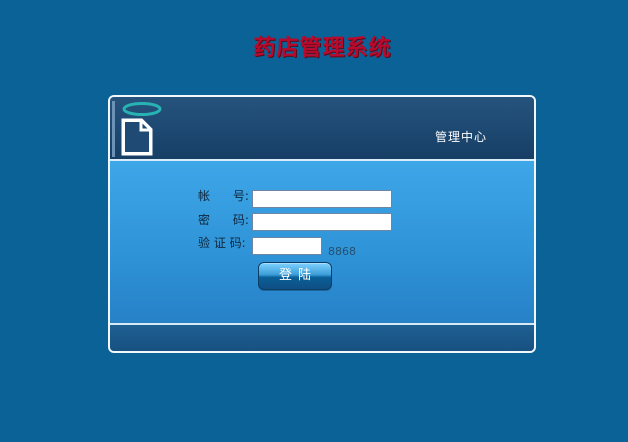  Describe the element at coordinates (342, 251) in the screenshot. I see `captcha-code: 8868` at that location.